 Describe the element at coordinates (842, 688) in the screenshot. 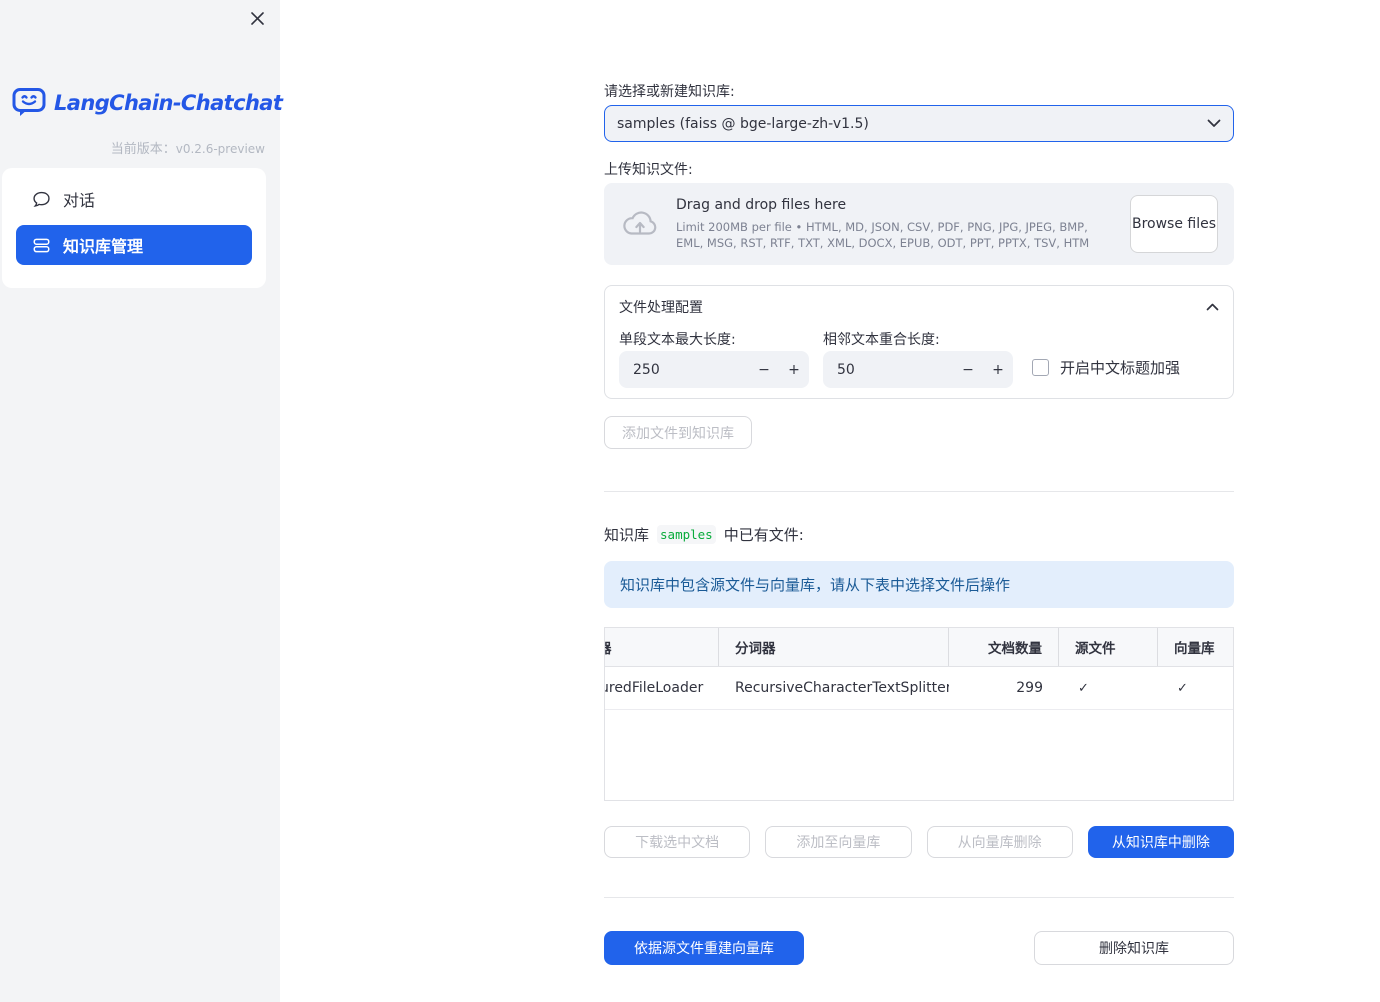

I see `cell-splitter: RecursiveCharacterTextSplitter` at that location.